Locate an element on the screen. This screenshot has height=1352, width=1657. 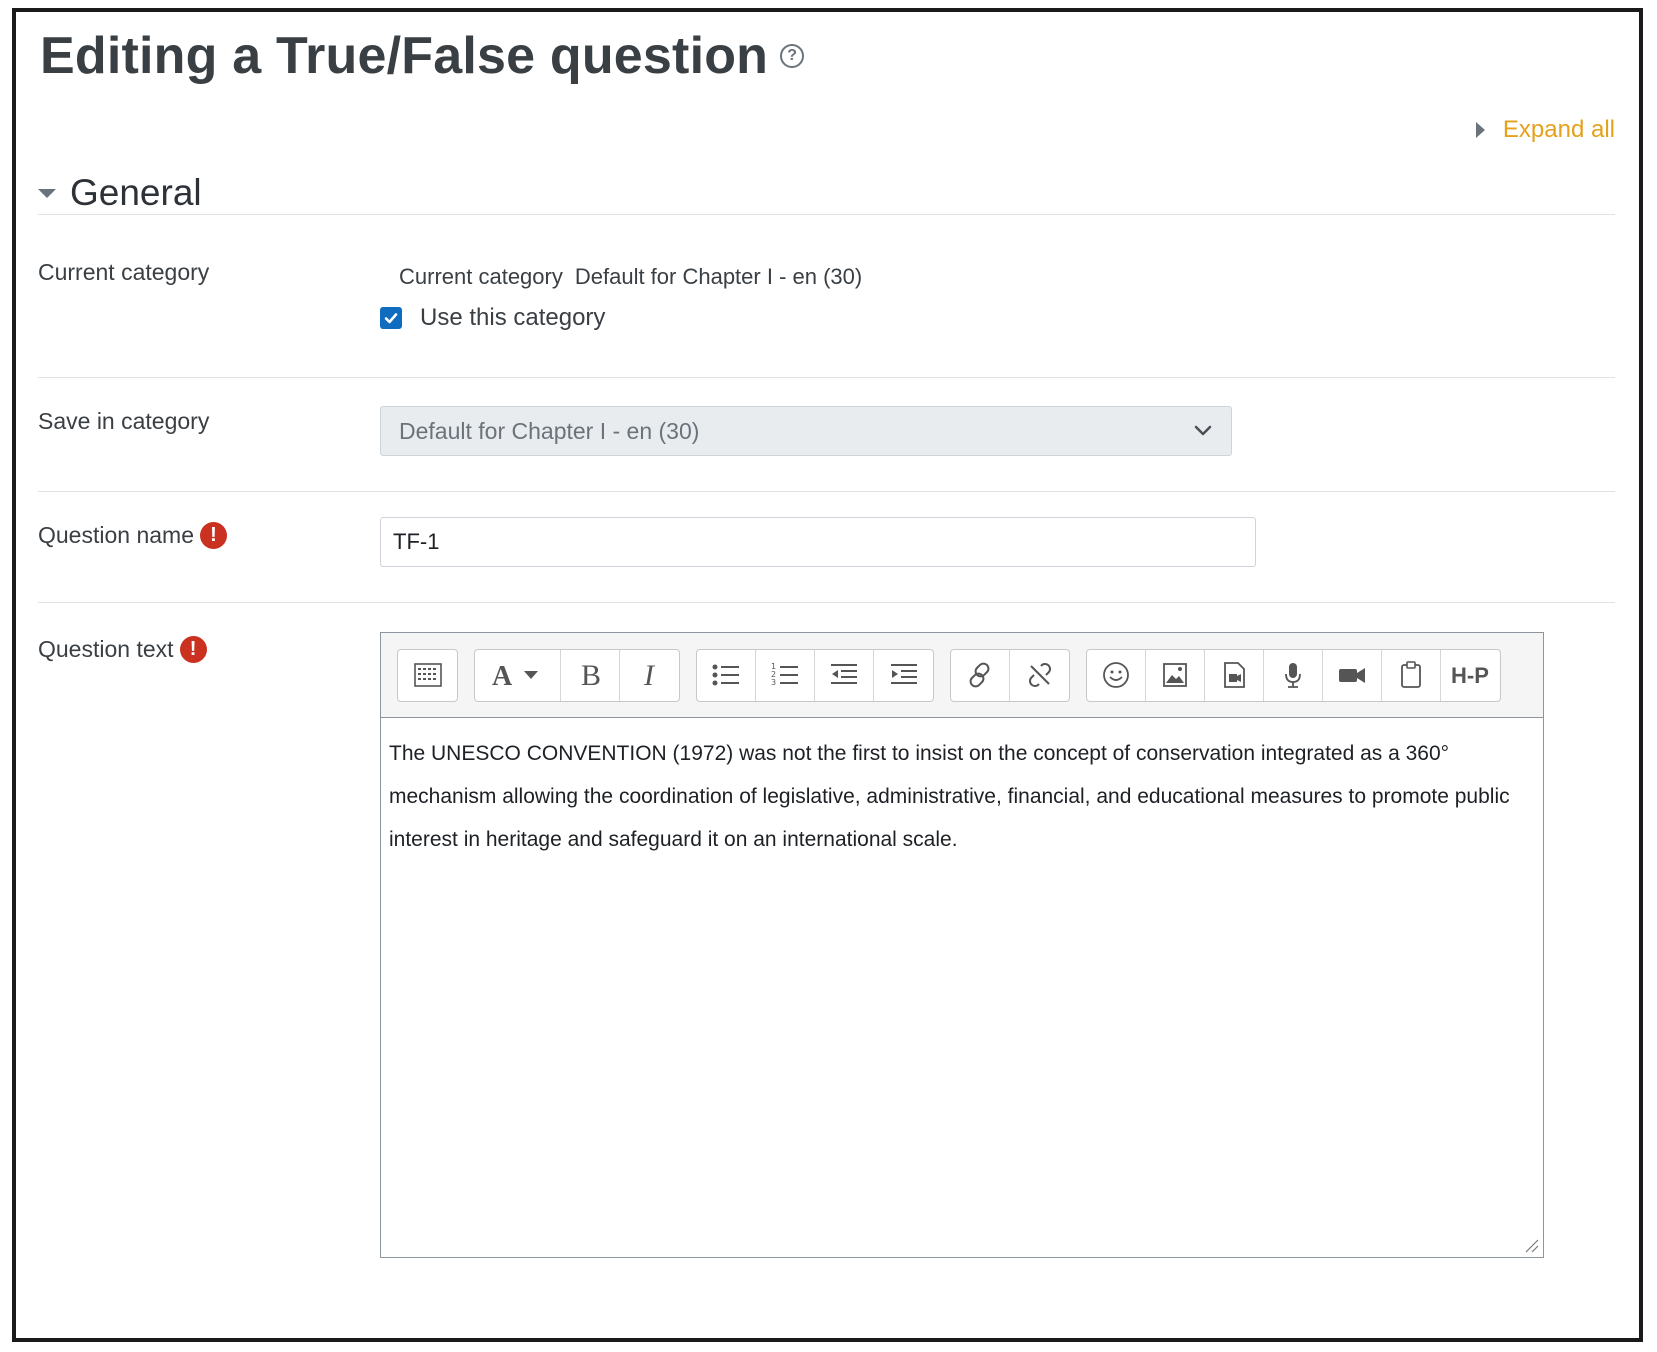
toolbar-toggle-icon is located at coordinates (427, 675).